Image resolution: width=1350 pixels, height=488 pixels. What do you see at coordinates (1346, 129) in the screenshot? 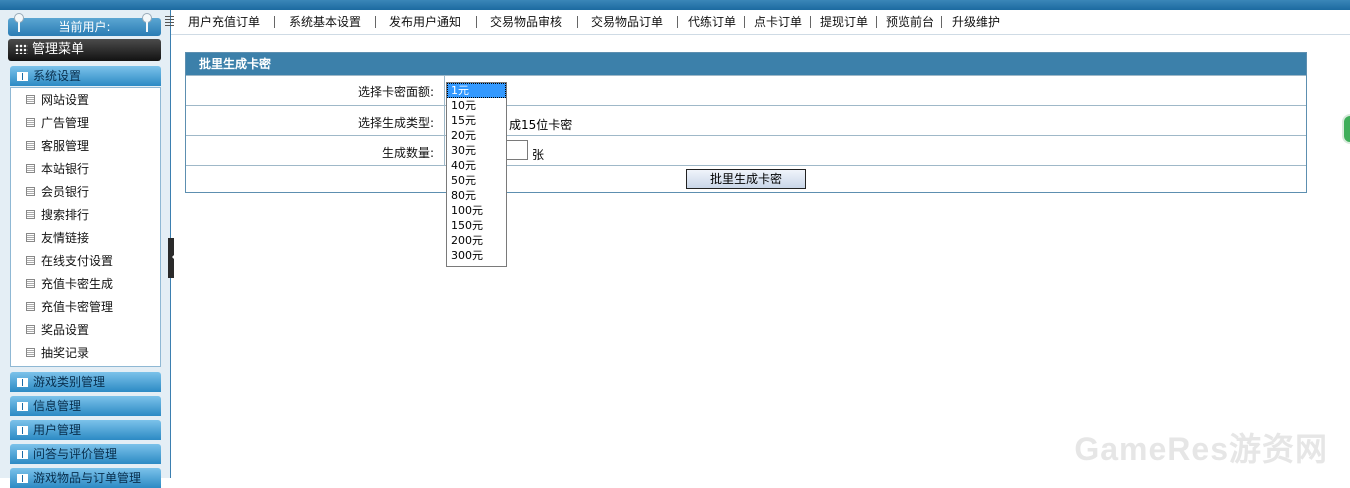
I see `side-float-icon` at bounding box center [1346, 129].